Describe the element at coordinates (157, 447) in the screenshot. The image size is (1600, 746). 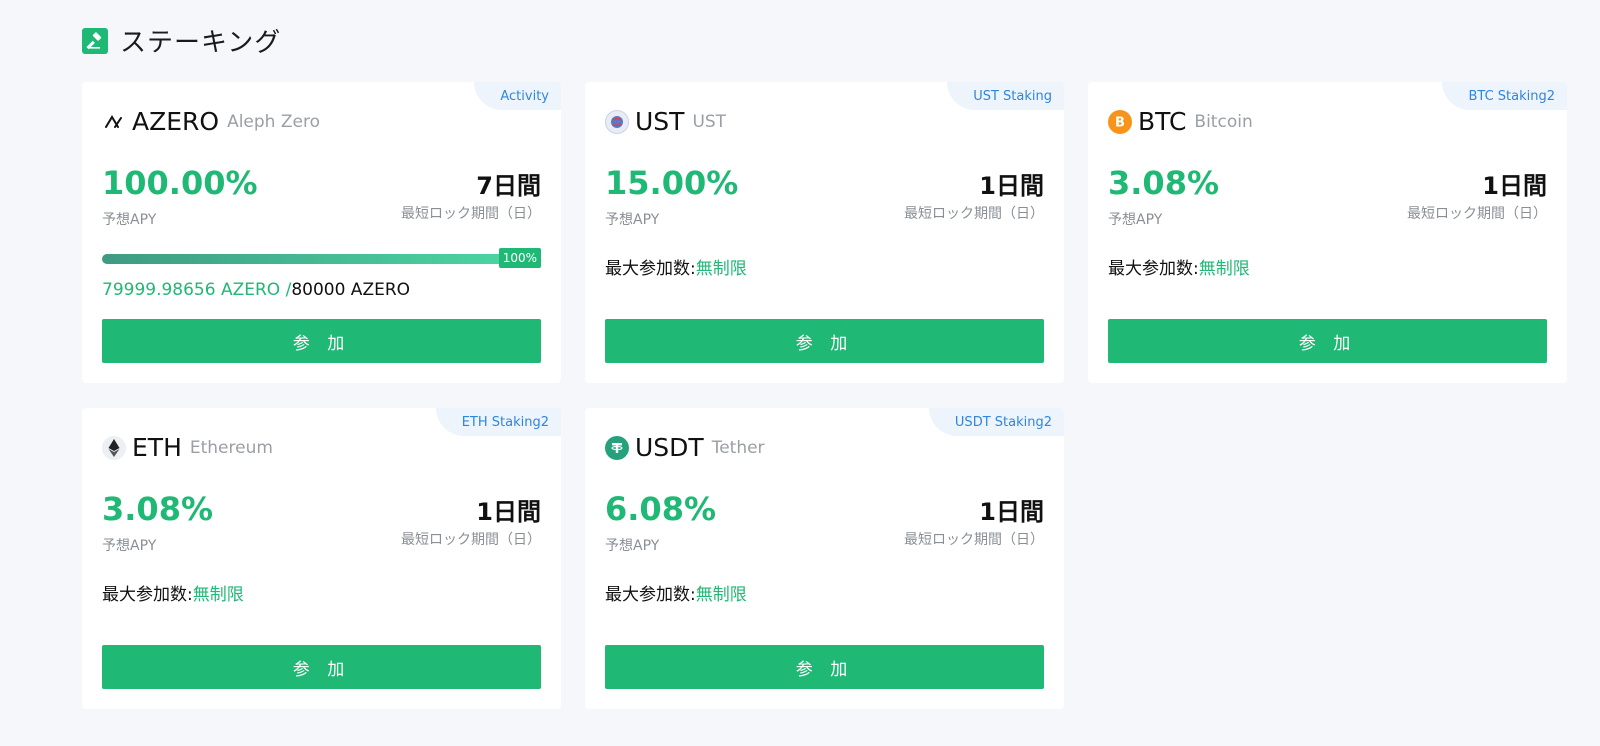
I see `coin-symbol: ETH` at that location.